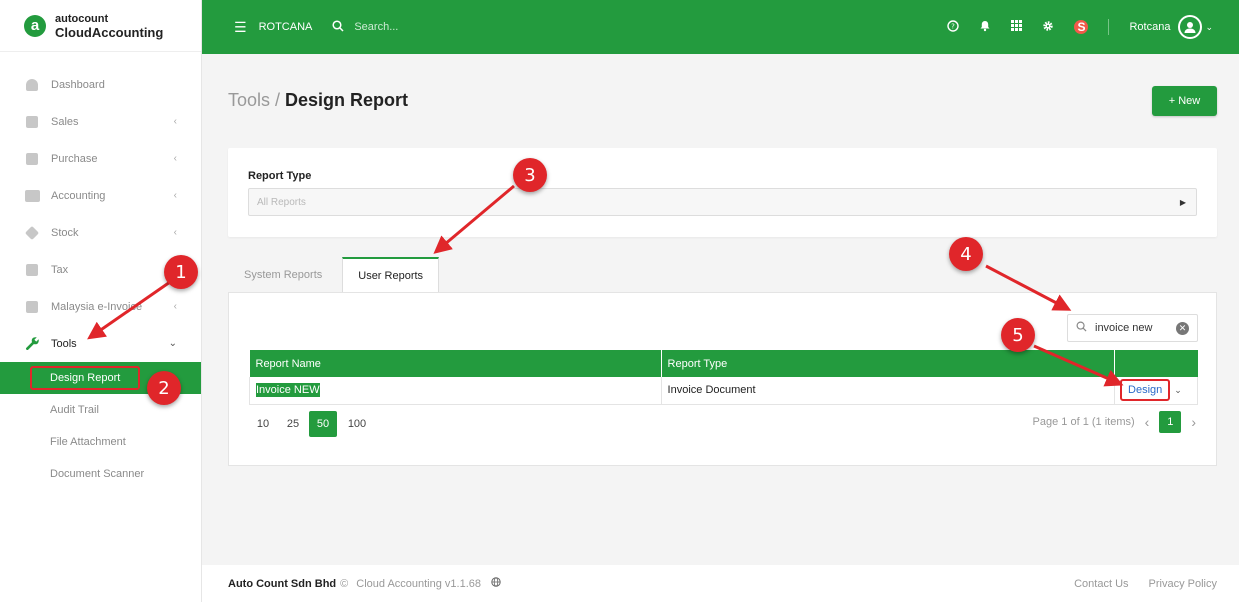 The width and height of the screenshot is (1239, 602). I want to click on hamburger-menu-icon: ☰, so click(240, 27).